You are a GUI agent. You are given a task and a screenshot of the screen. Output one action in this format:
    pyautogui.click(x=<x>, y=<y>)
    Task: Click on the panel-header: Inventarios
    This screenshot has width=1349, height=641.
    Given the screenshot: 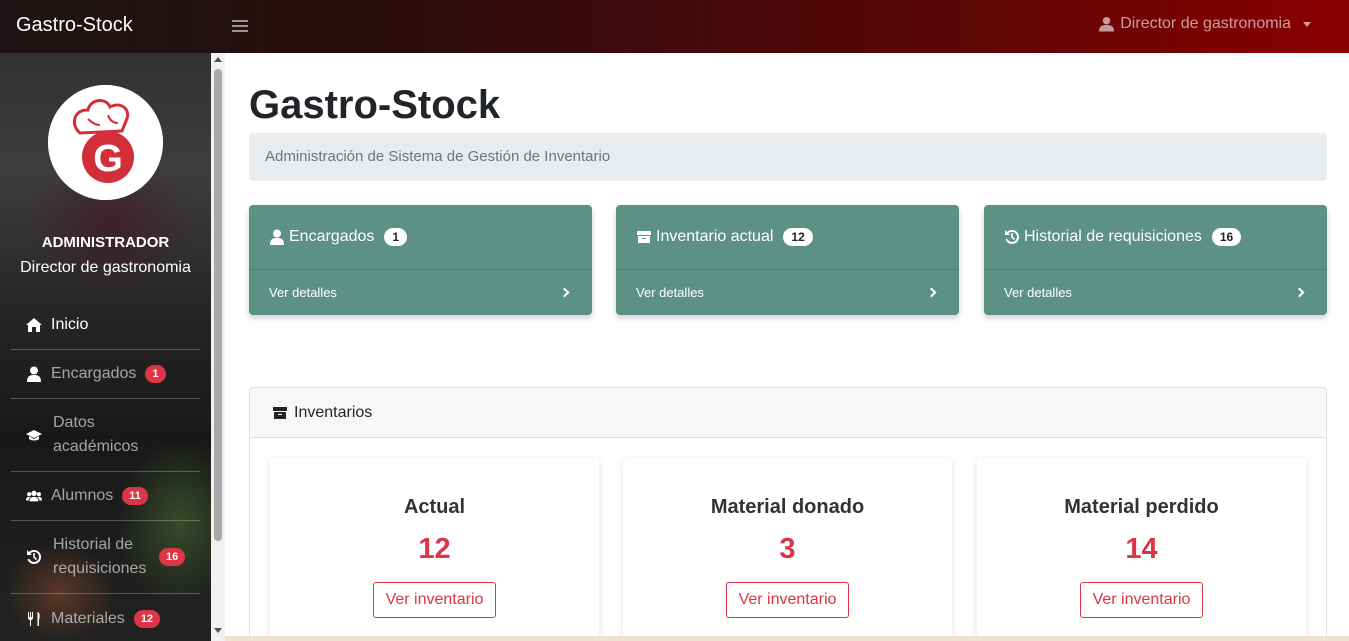 What is the action you would take?
    pyautogui.click(x=788, y=413)
    